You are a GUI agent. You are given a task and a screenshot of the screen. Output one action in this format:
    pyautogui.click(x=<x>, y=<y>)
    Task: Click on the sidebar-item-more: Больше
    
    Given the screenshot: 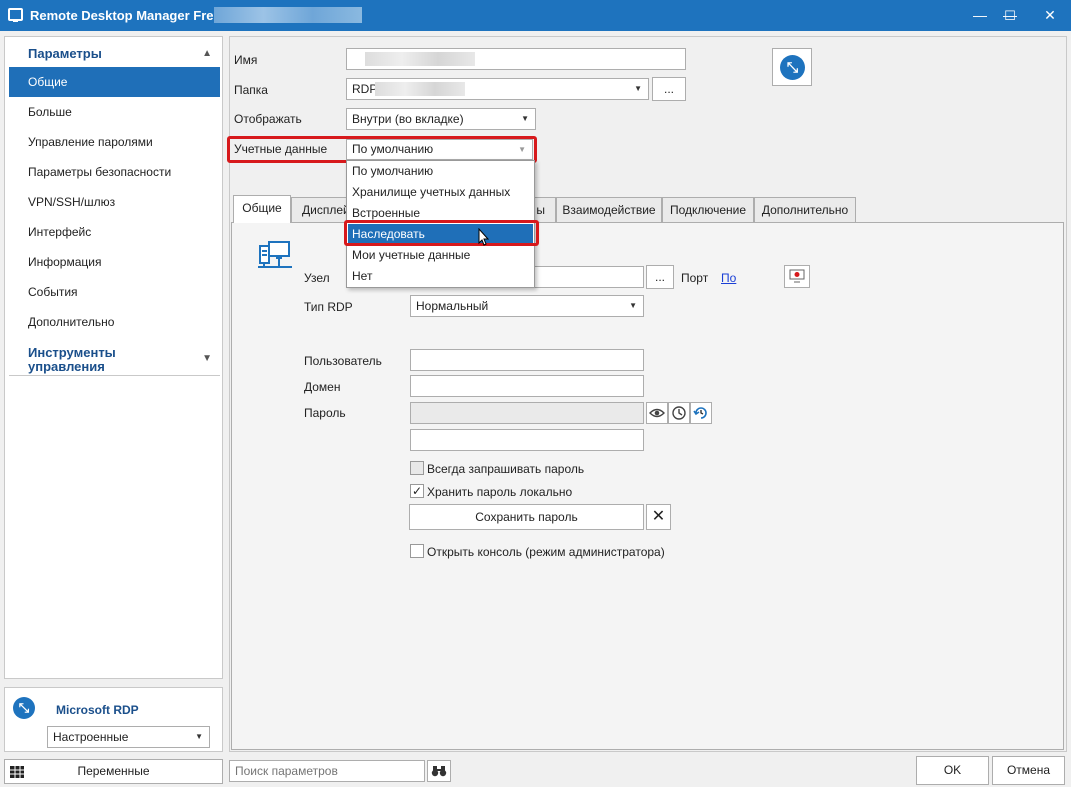 What is the action you would take?
    pyautogui.click(x=114, y=112)
    